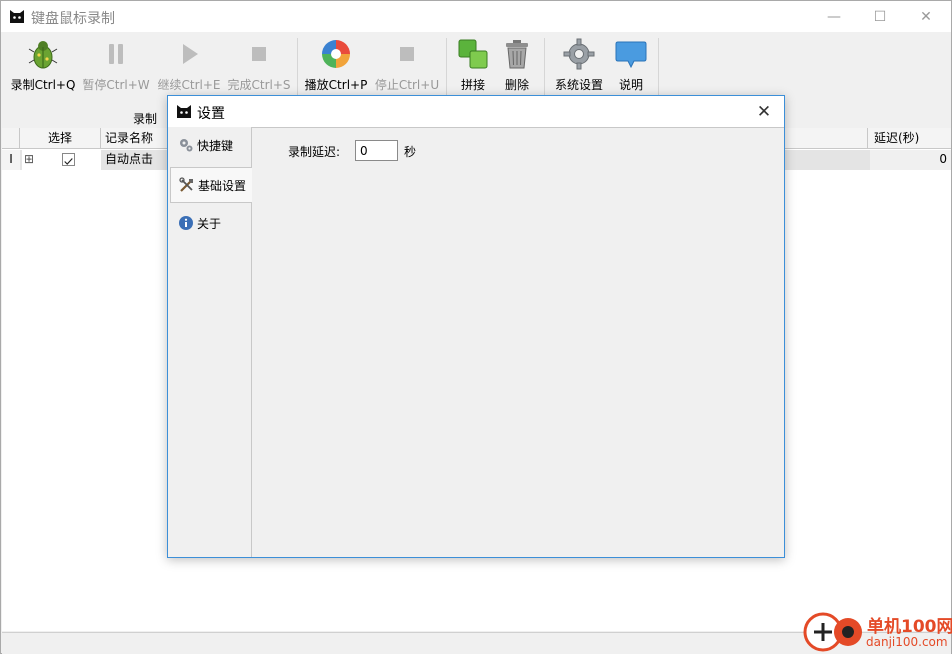 This screenshot has width=952, height=654. I want to click on select-cell, so click(68, 160).